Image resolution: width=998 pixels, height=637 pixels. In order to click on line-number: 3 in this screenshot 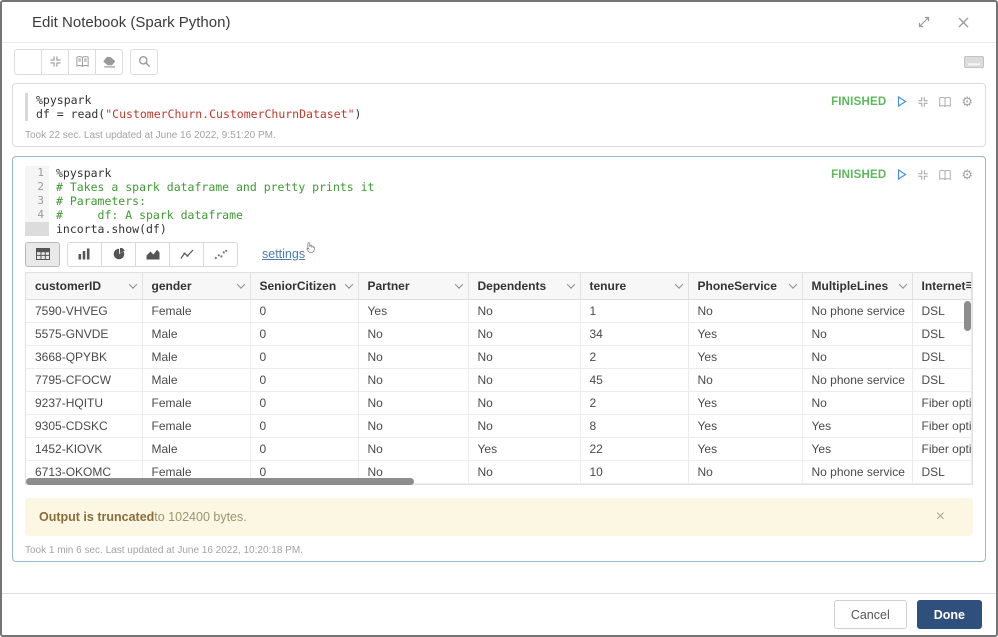, I will do `click(37, 201)`.